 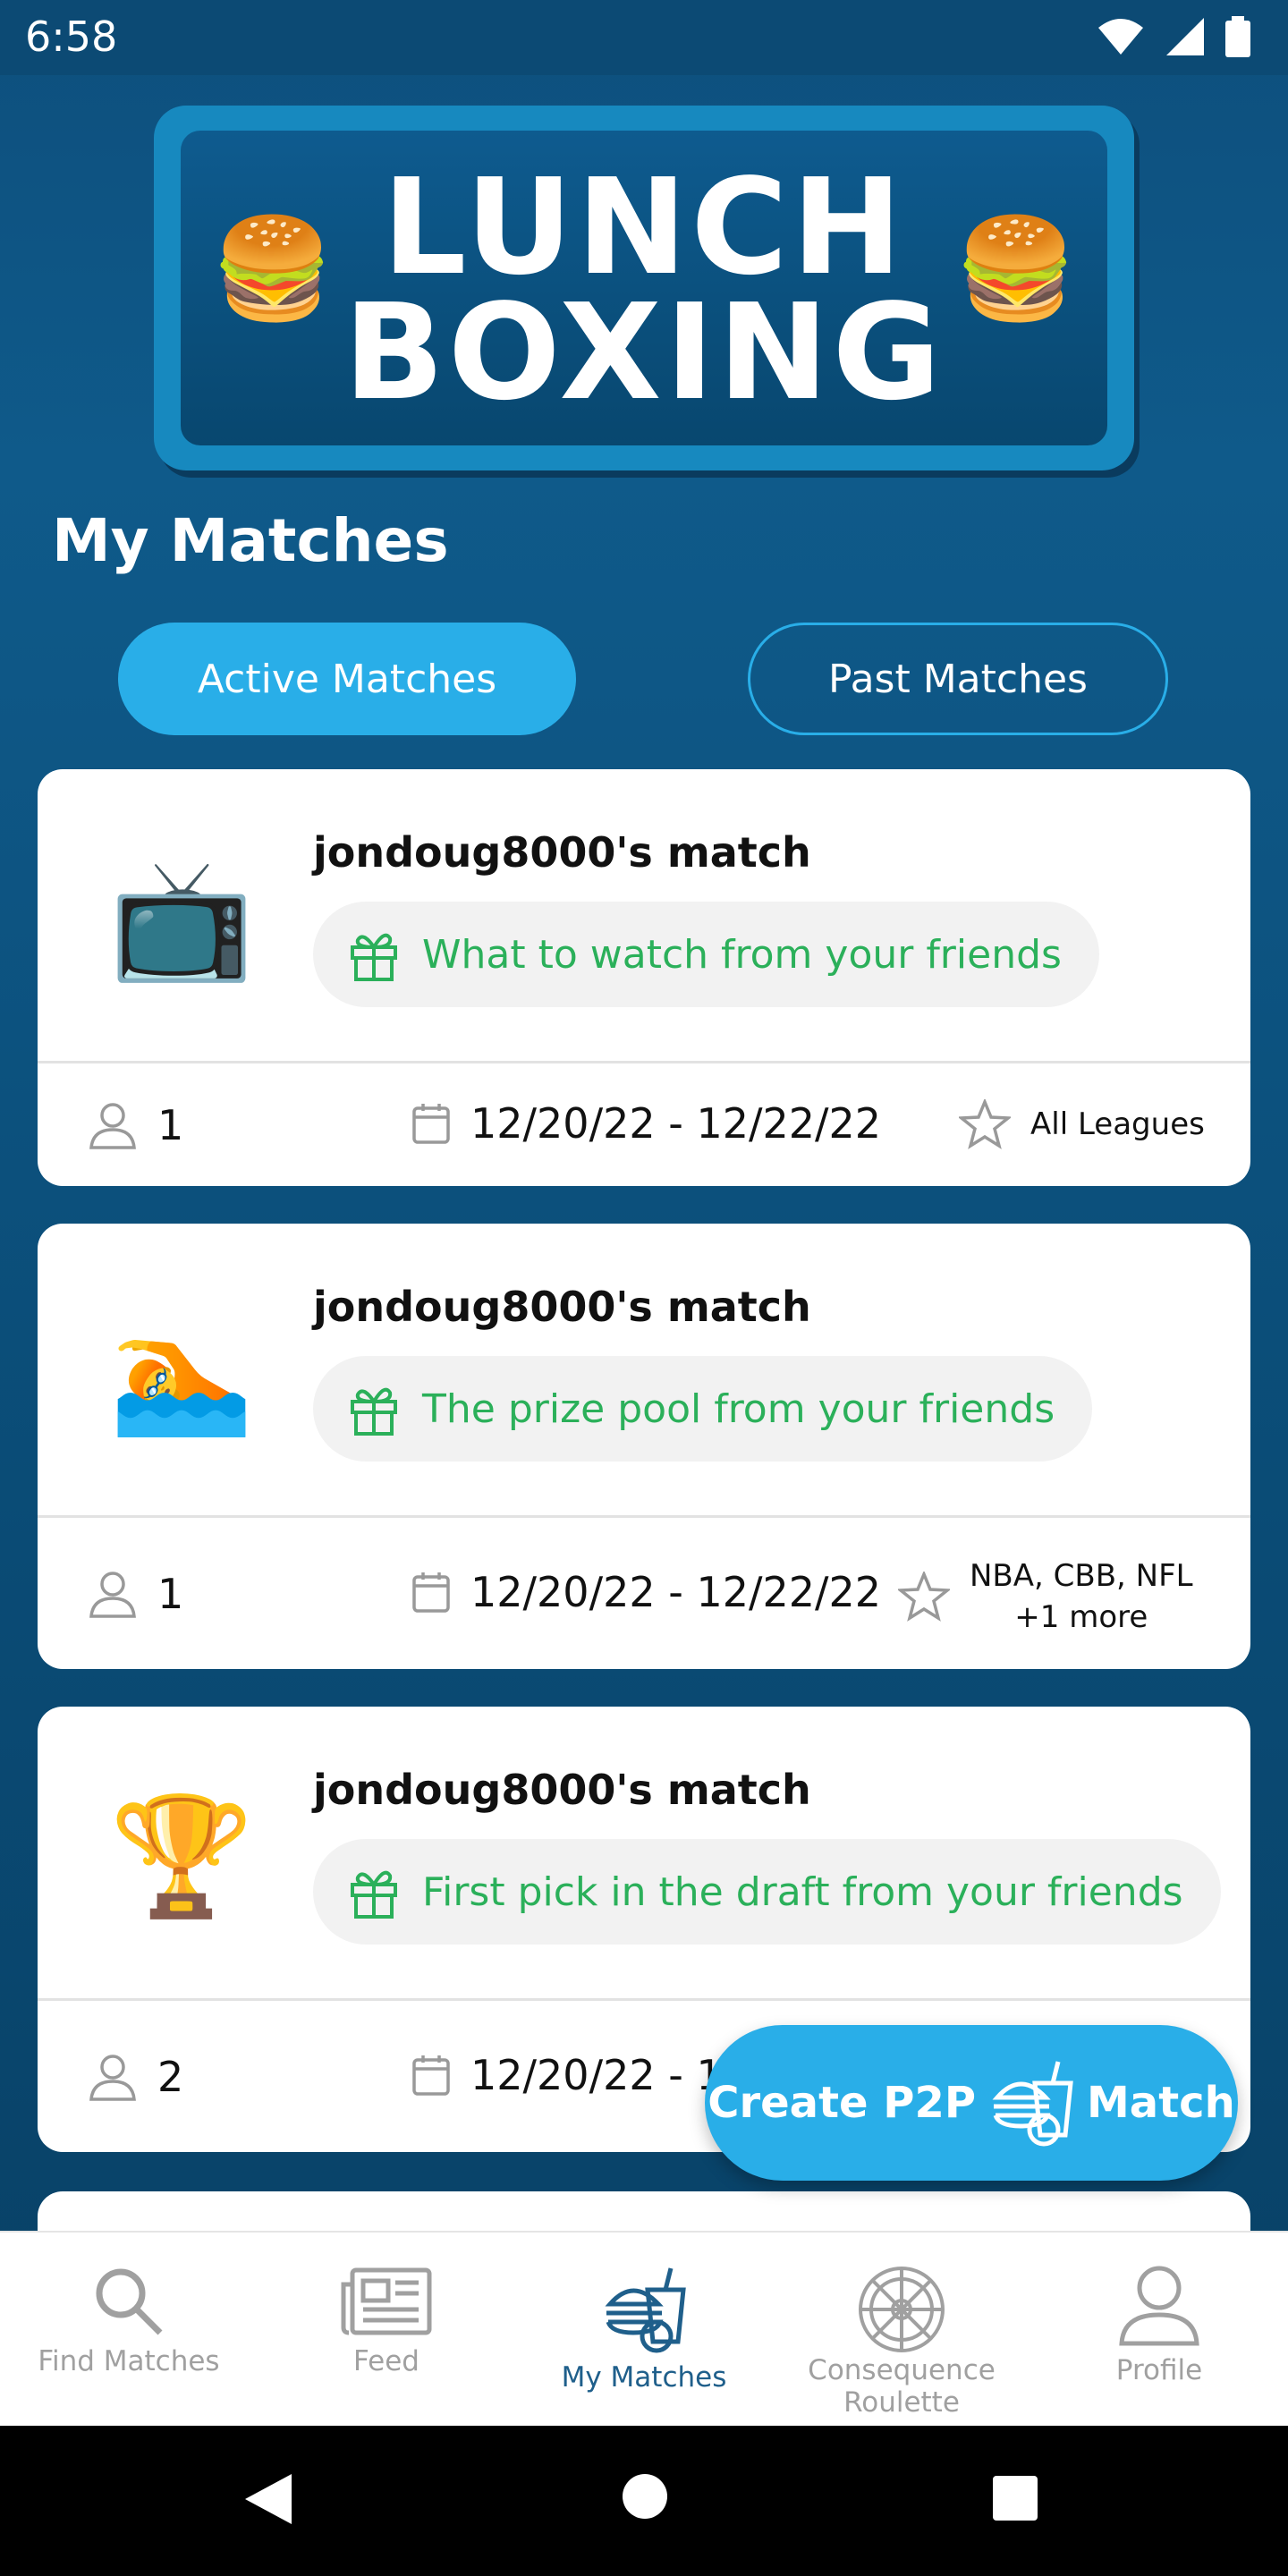 I want to click on nav-label: Feed, so click(x=386, y=2361).